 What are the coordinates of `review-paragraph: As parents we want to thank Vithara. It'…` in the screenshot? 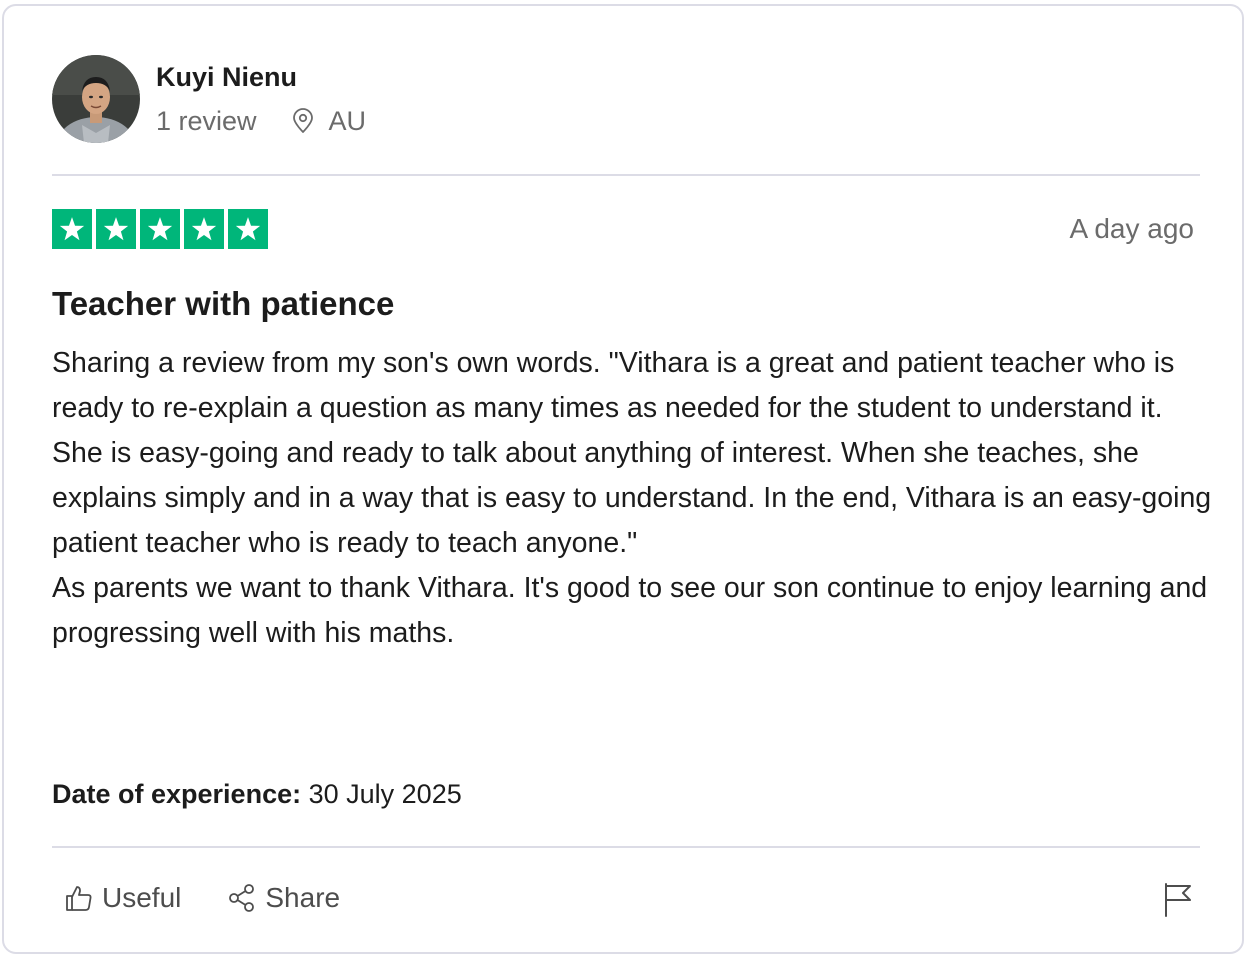 It's located at (630, 610).